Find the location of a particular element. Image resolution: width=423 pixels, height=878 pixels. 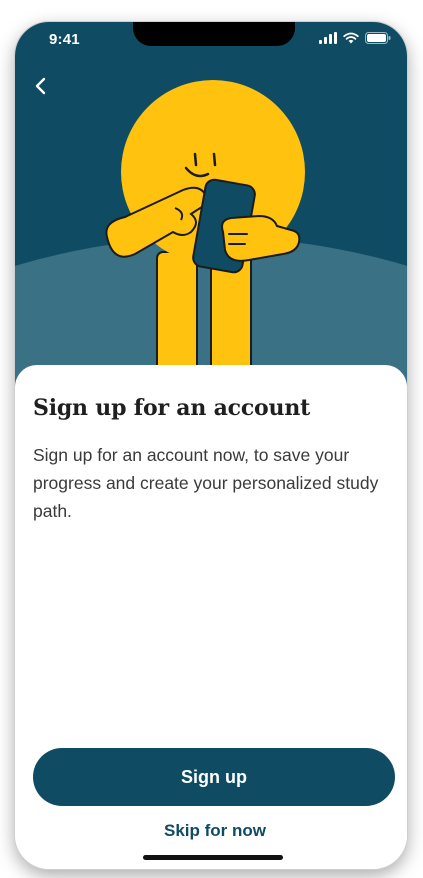

status-icons is located at coordinates (355, 38).